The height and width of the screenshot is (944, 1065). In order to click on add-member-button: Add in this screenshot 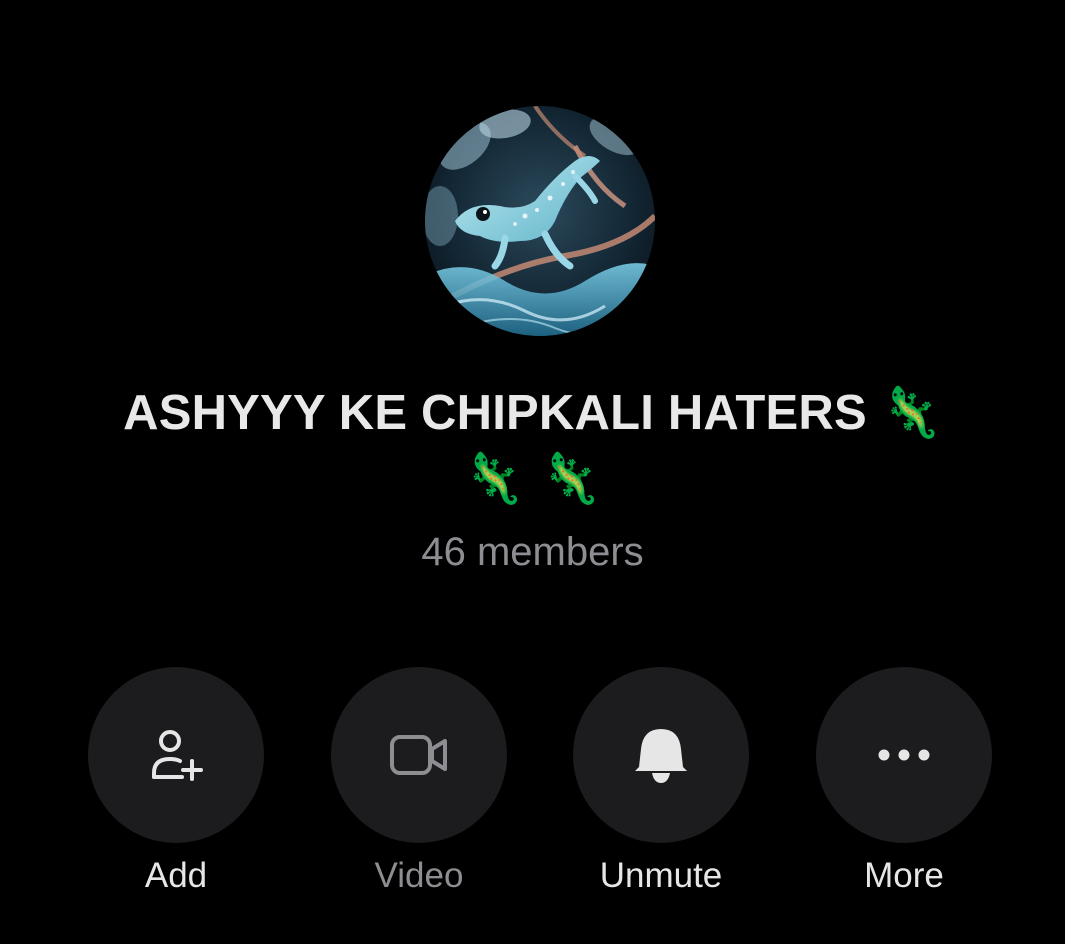, I will do `click(176, 787)`.